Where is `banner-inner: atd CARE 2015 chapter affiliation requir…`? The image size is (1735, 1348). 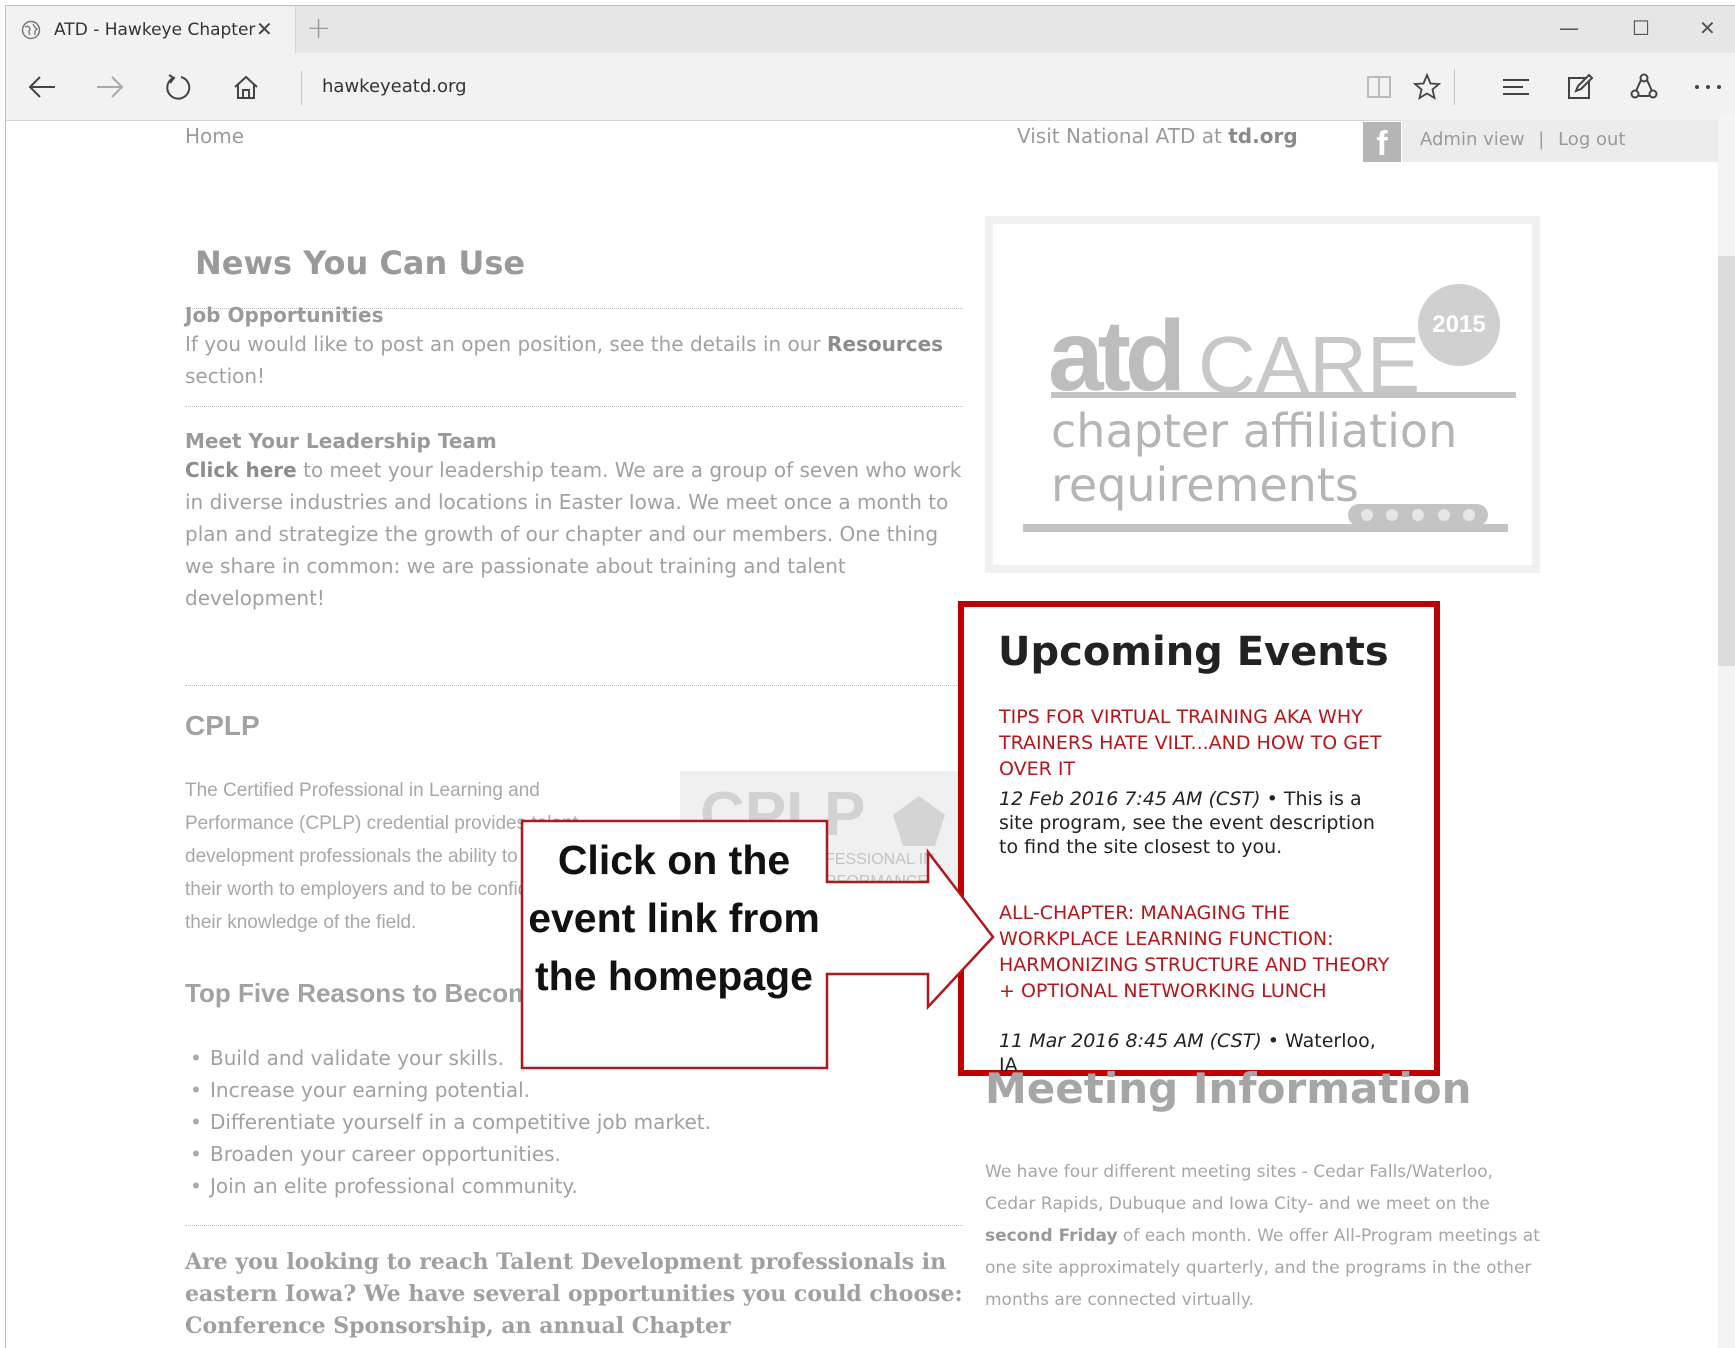 banner-inner: atd CARE 2015 chapter affiliation requir… is located at coordinates (1262, 394).